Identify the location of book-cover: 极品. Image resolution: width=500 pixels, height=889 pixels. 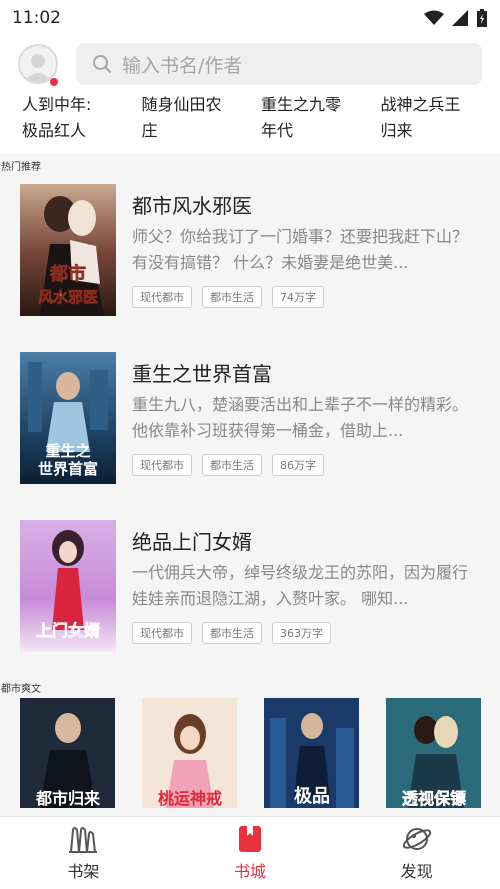
(311, 753).